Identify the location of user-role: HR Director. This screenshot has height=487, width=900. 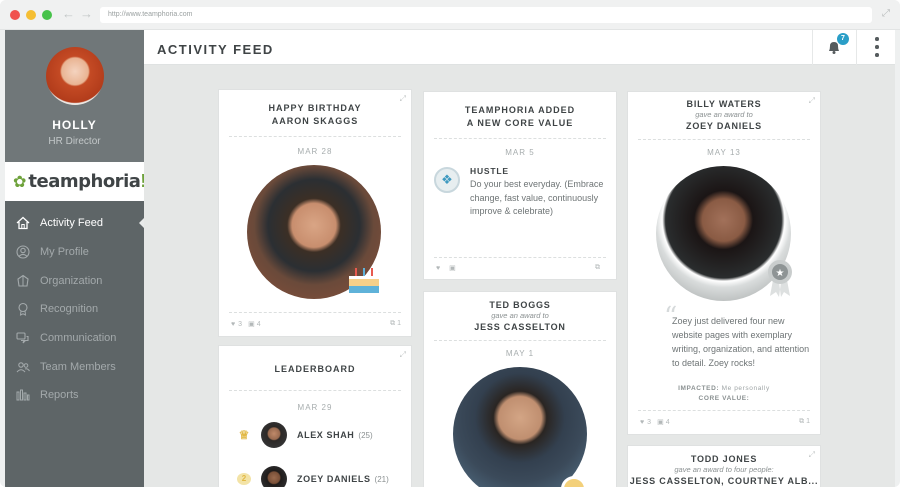
(74, 141).